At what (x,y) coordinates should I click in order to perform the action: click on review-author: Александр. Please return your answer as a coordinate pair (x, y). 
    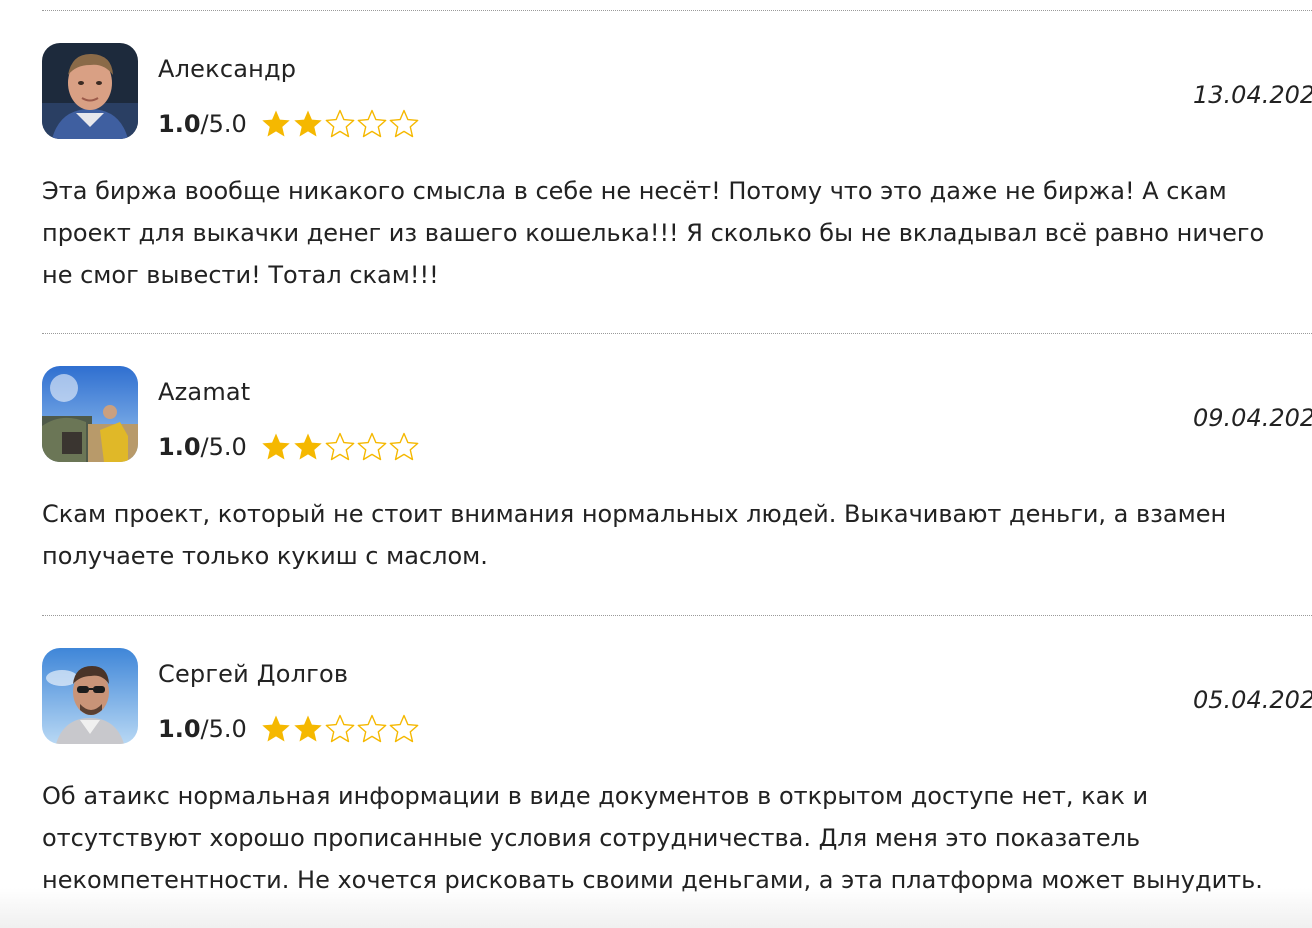
    Looking at the image, I should click on (227, 69).